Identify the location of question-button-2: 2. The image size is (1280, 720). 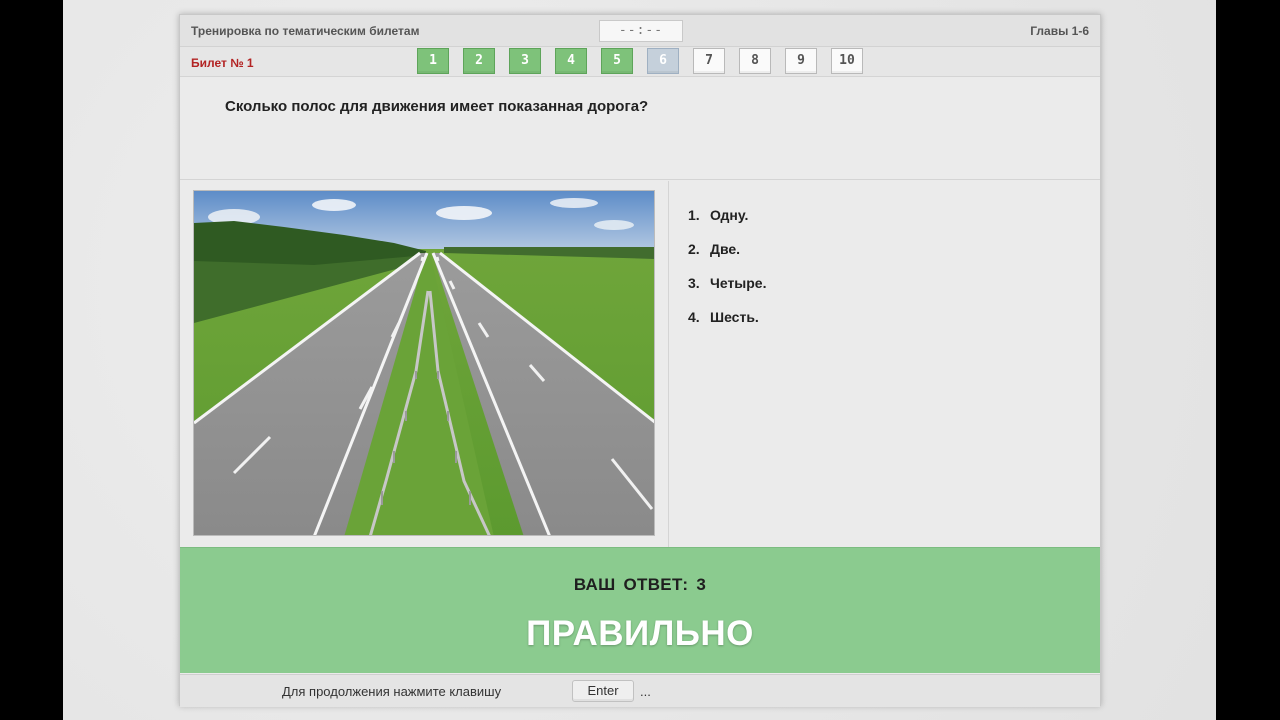
(479, 61).